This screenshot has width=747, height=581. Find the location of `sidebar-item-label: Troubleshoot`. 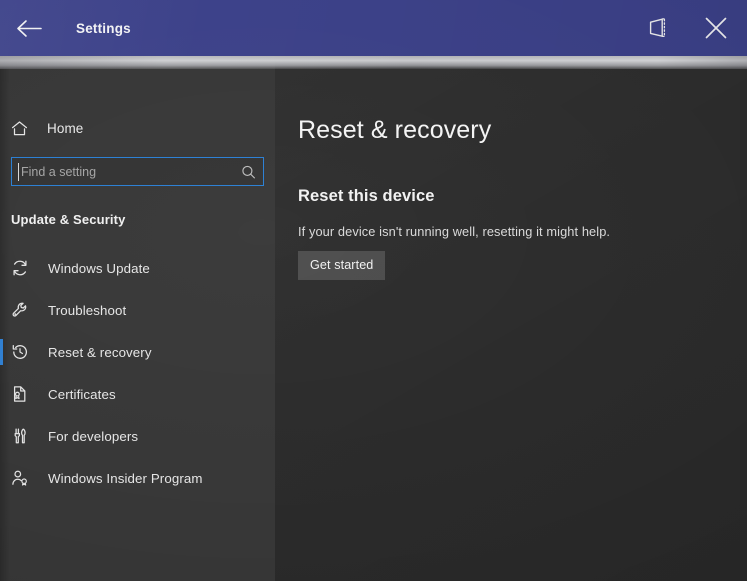

sidebar-item-label: Troubleshoot is located at coordinates (87, 310).